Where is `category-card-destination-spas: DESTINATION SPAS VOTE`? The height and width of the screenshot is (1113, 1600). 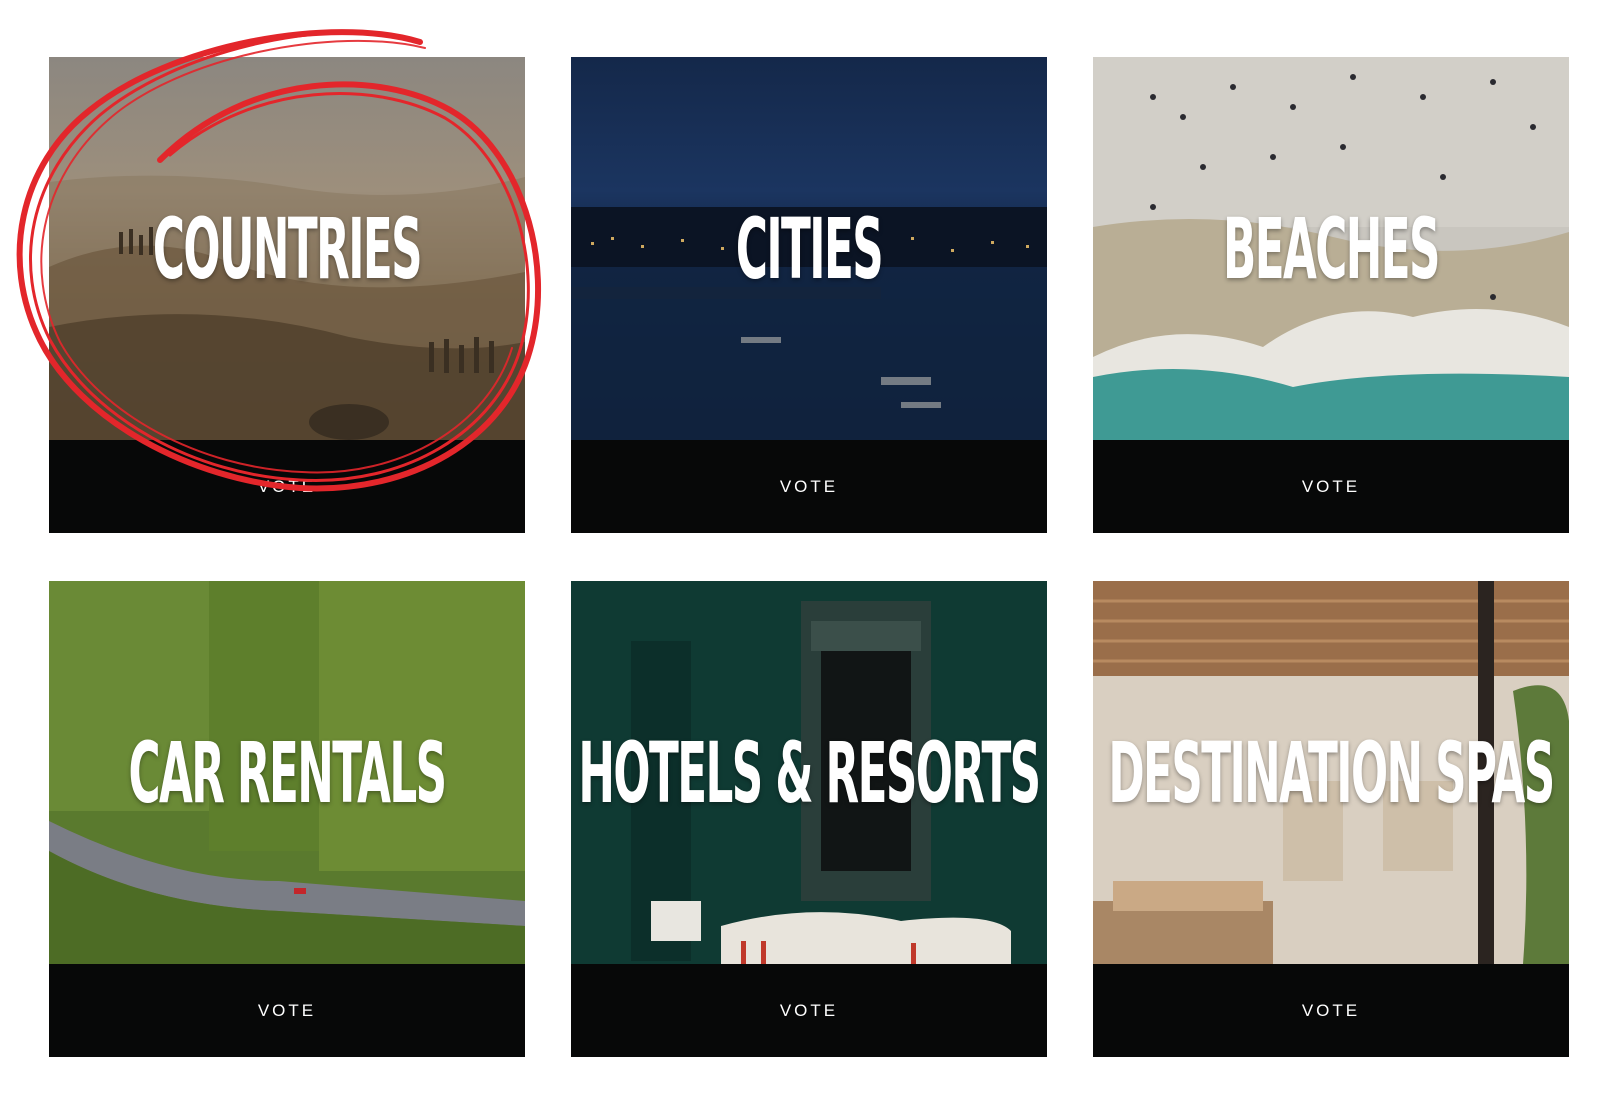 category-card-destination-spas: DESTINATION SPAS VOTE is located at coordinates (1331, 819).